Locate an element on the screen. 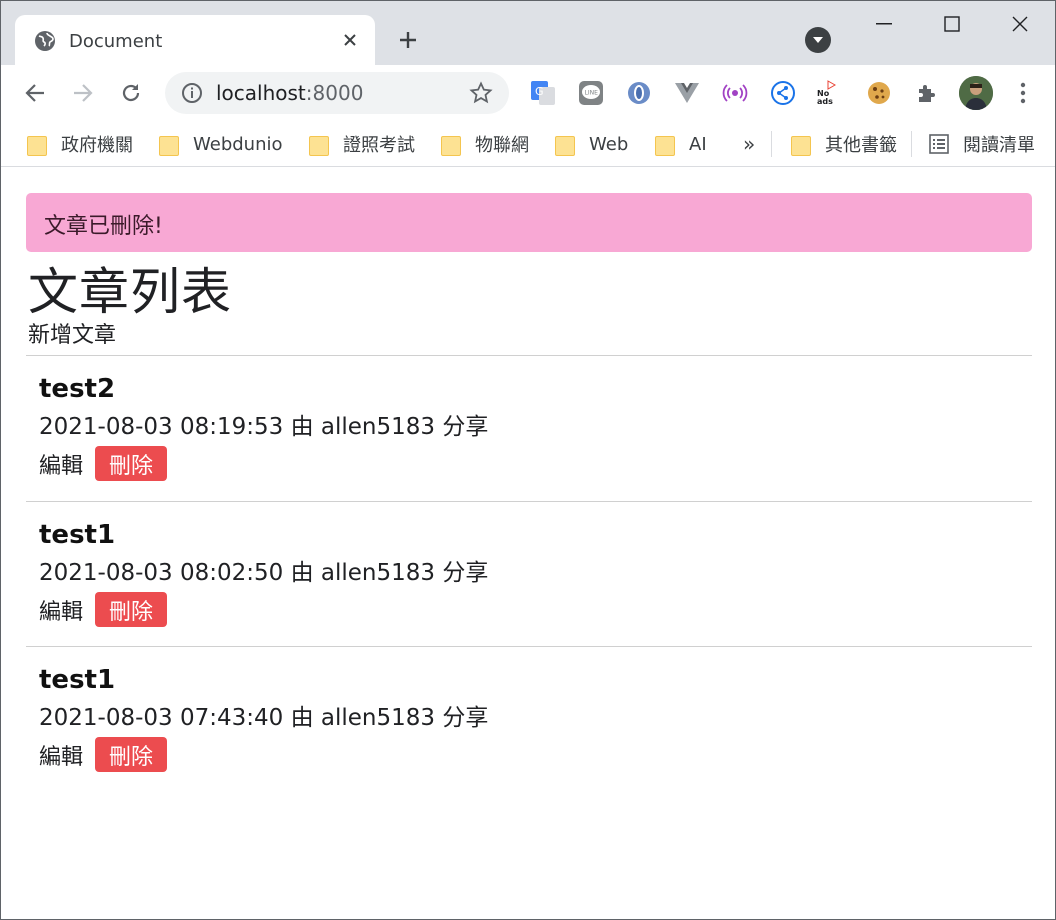  bookmark-folder: AI is located at coordinates (681, 144).